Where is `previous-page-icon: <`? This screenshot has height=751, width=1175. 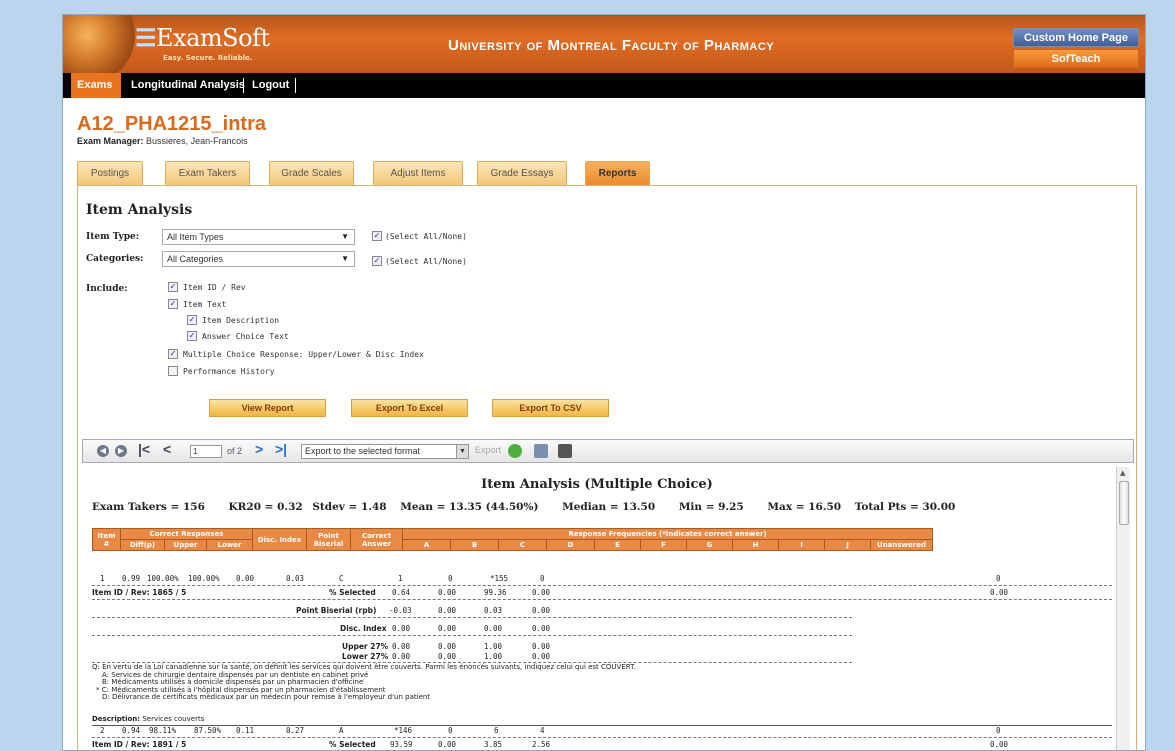
previous-page-icon: < is located at coordinates (167, 449).